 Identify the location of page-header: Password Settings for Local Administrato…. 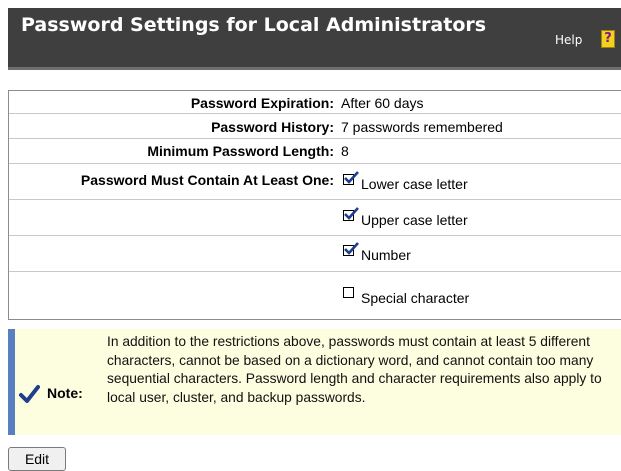
(314, 39).